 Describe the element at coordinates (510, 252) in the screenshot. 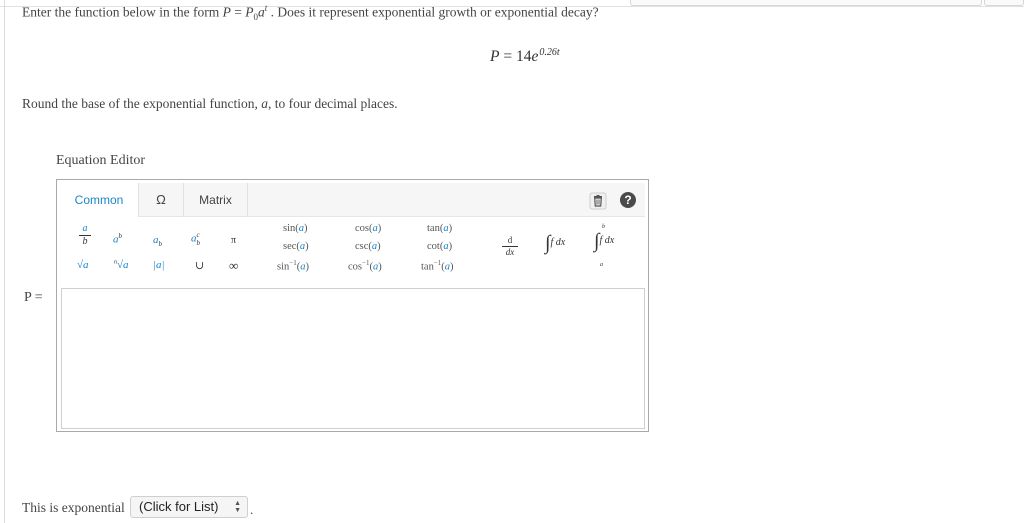

I see `derivative-denominator: dx` at that location.